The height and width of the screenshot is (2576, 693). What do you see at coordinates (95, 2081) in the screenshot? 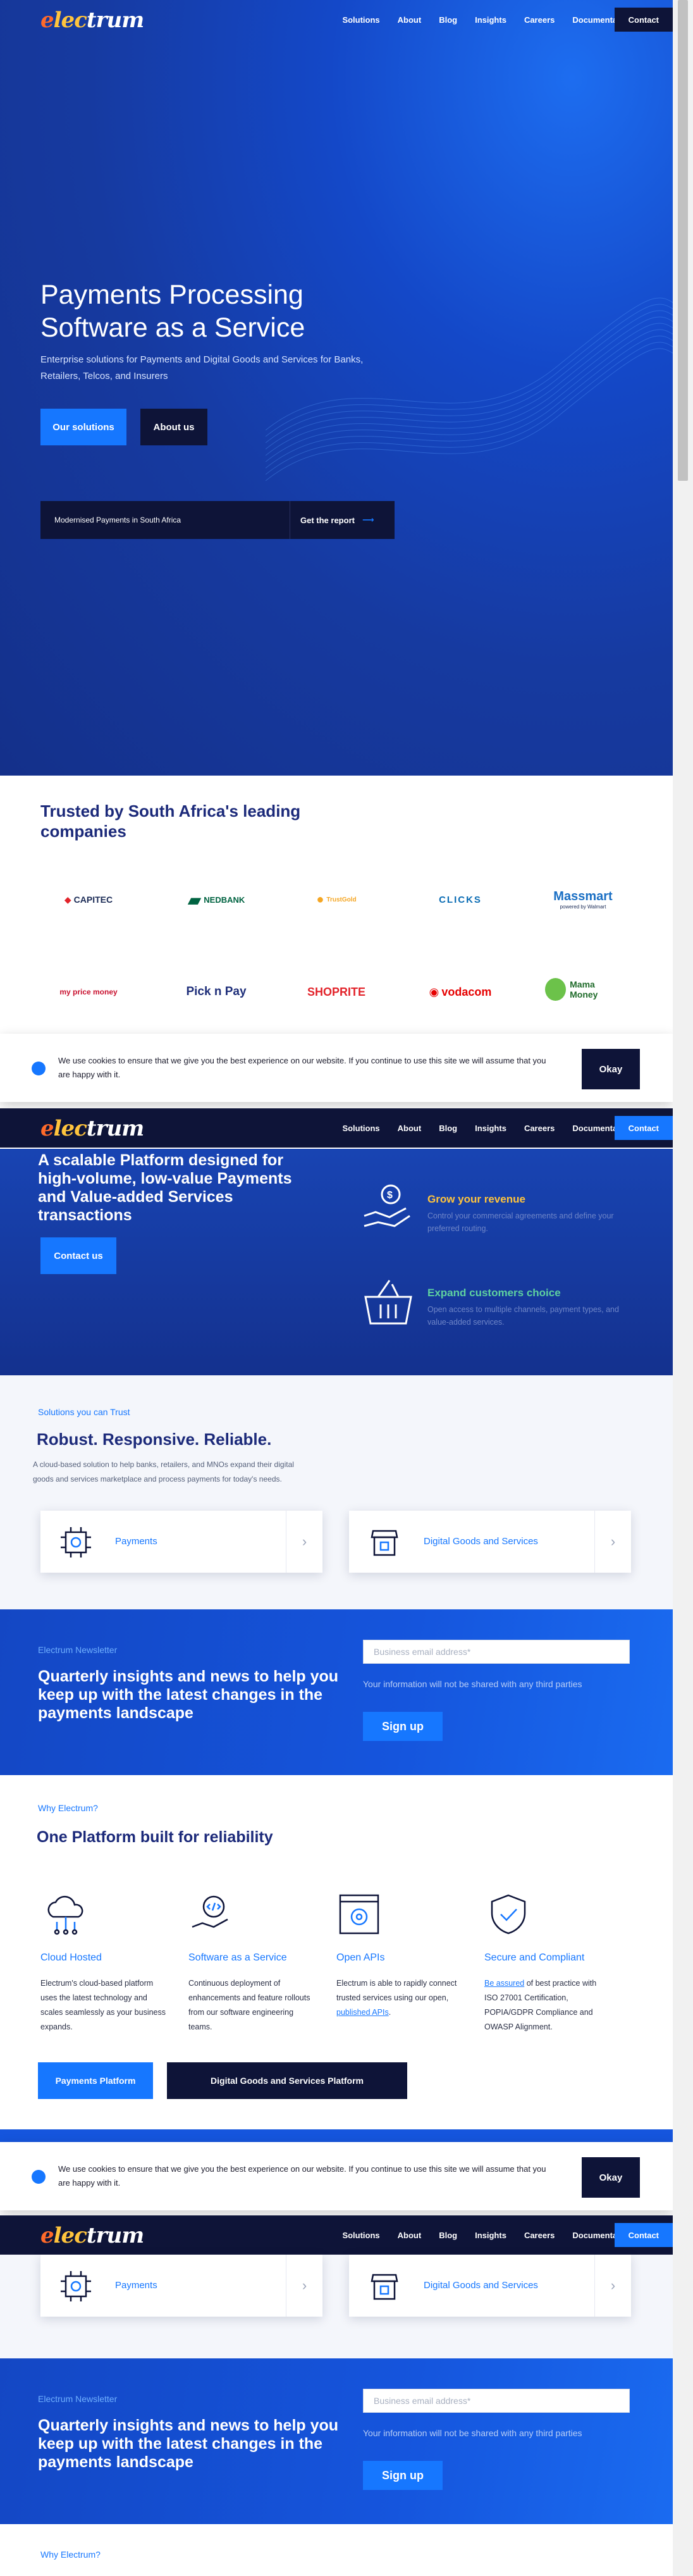
I see `payments-platform-button: Payments Platform` at bounding box center [95, 2081].